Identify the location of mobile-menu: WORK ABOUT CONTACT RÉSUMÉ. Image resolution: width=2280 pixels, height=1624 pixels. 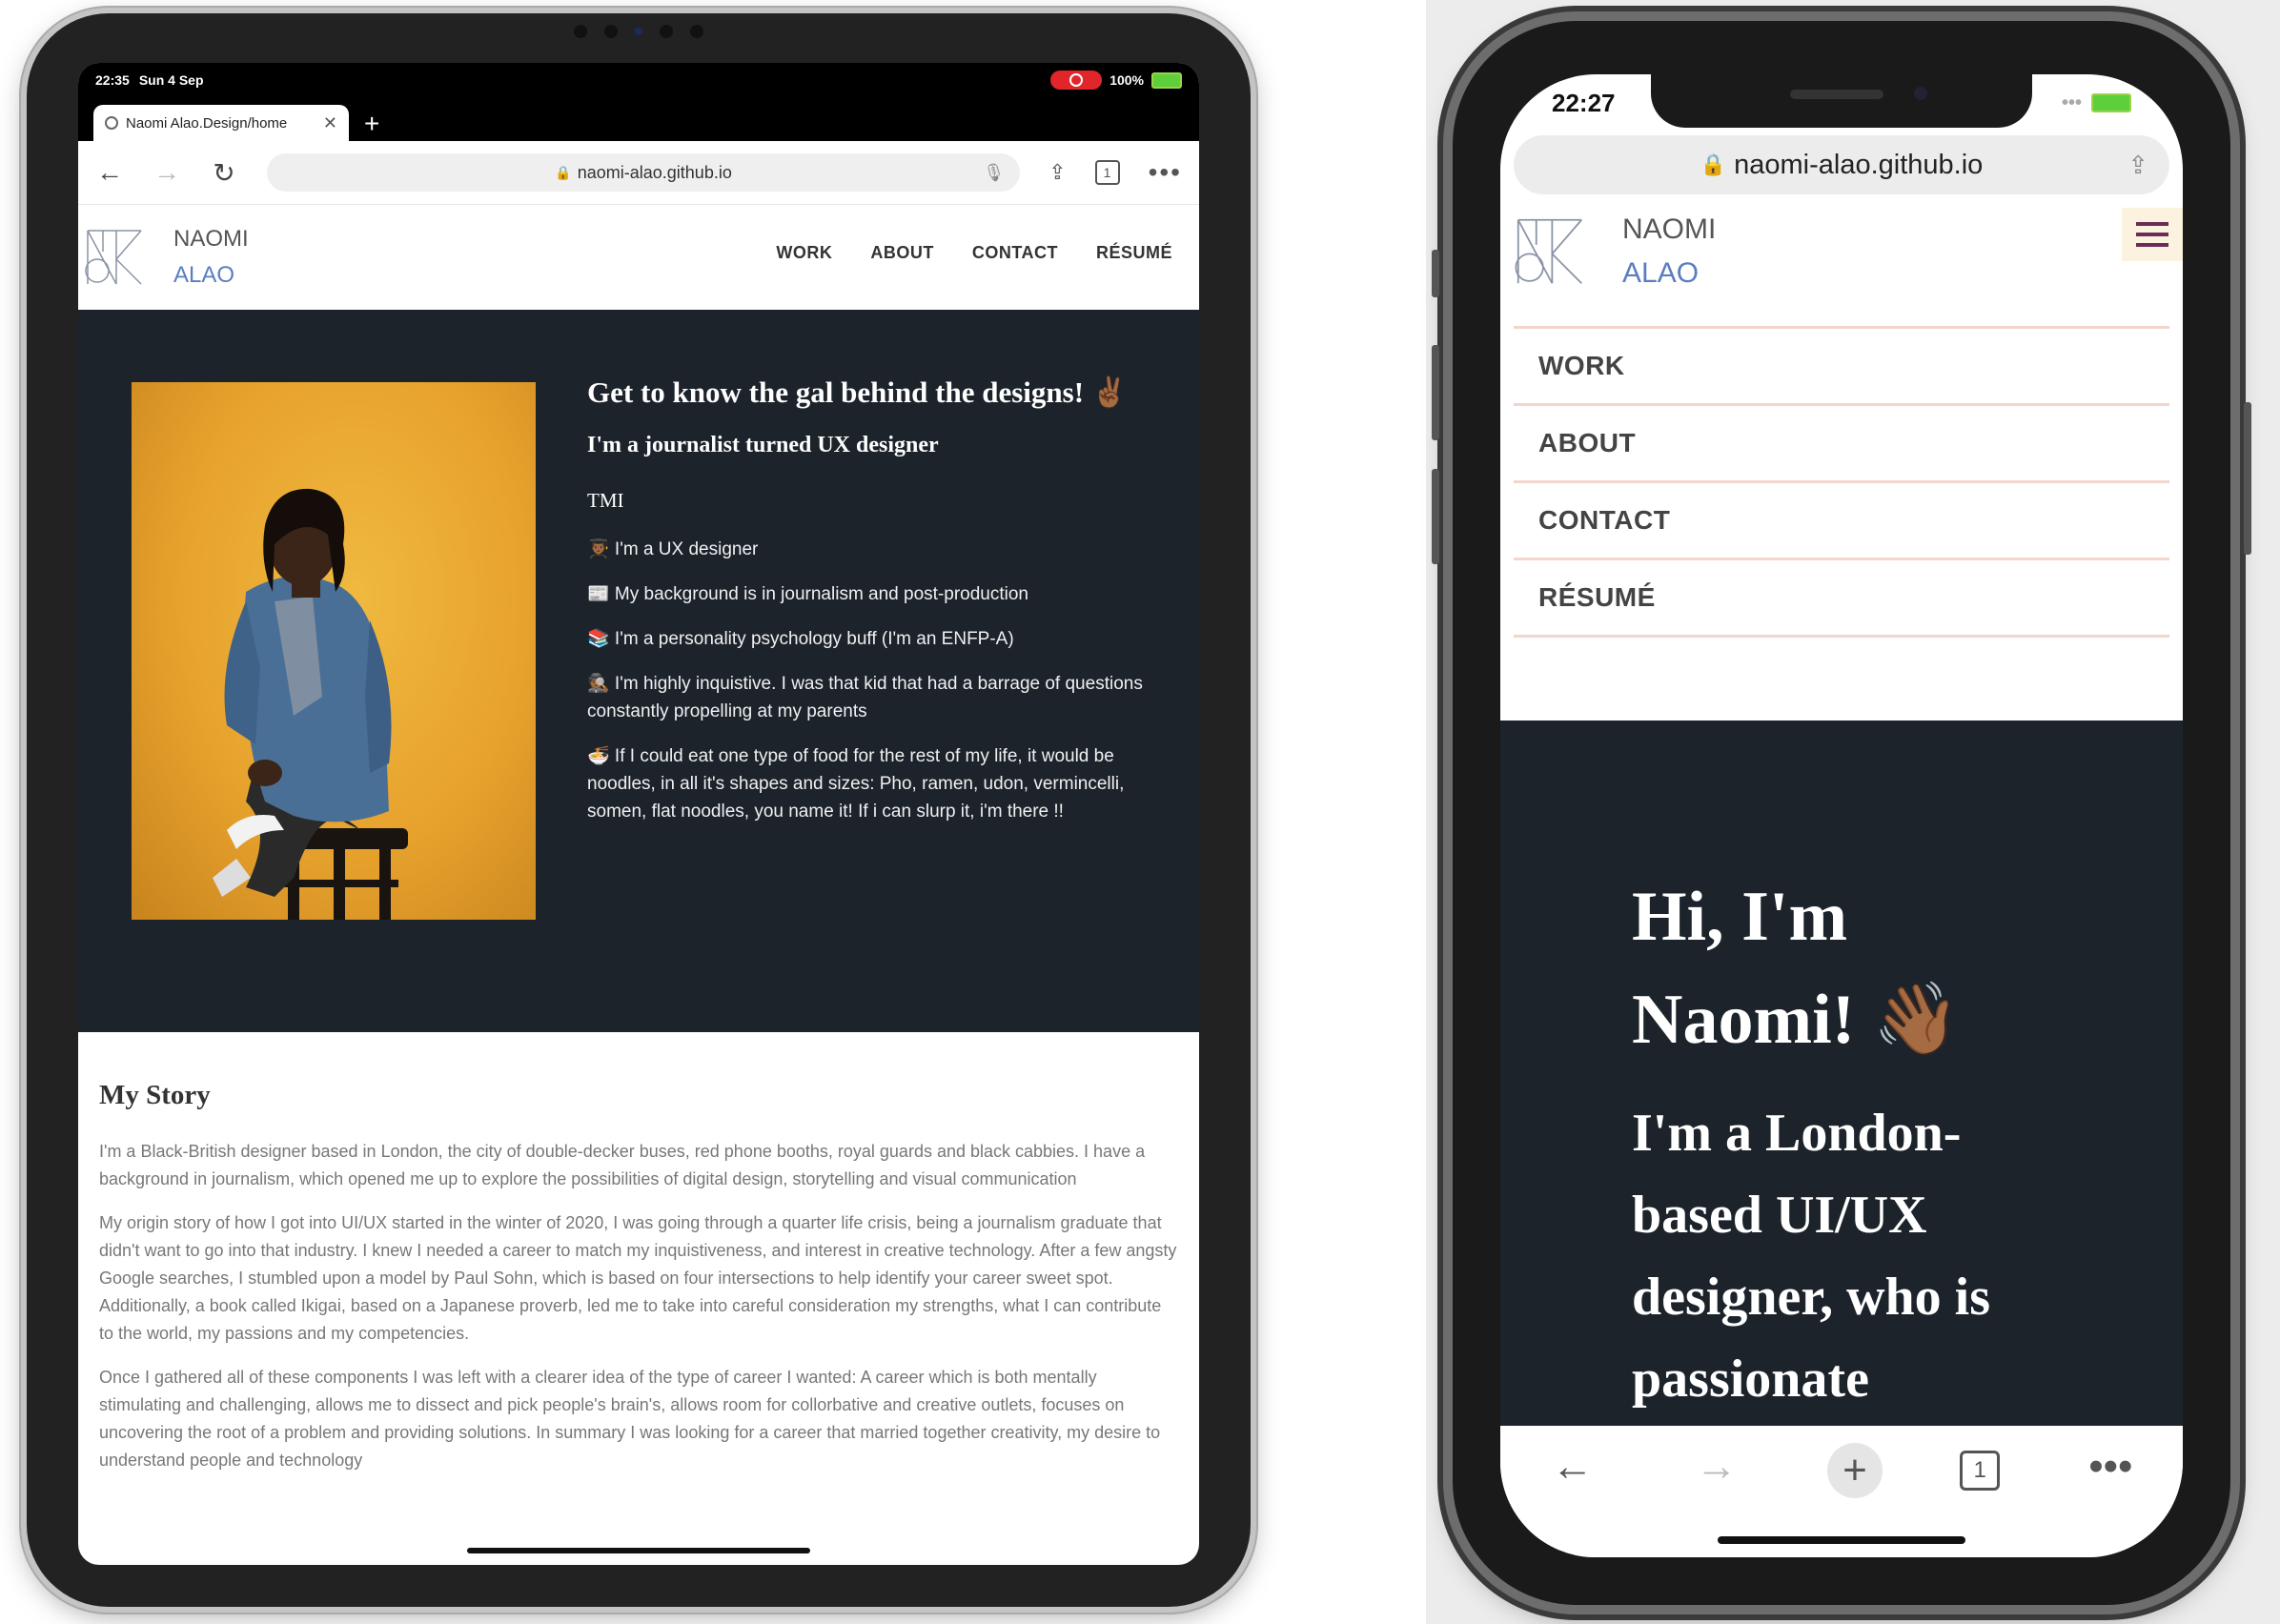
(1841, 482).